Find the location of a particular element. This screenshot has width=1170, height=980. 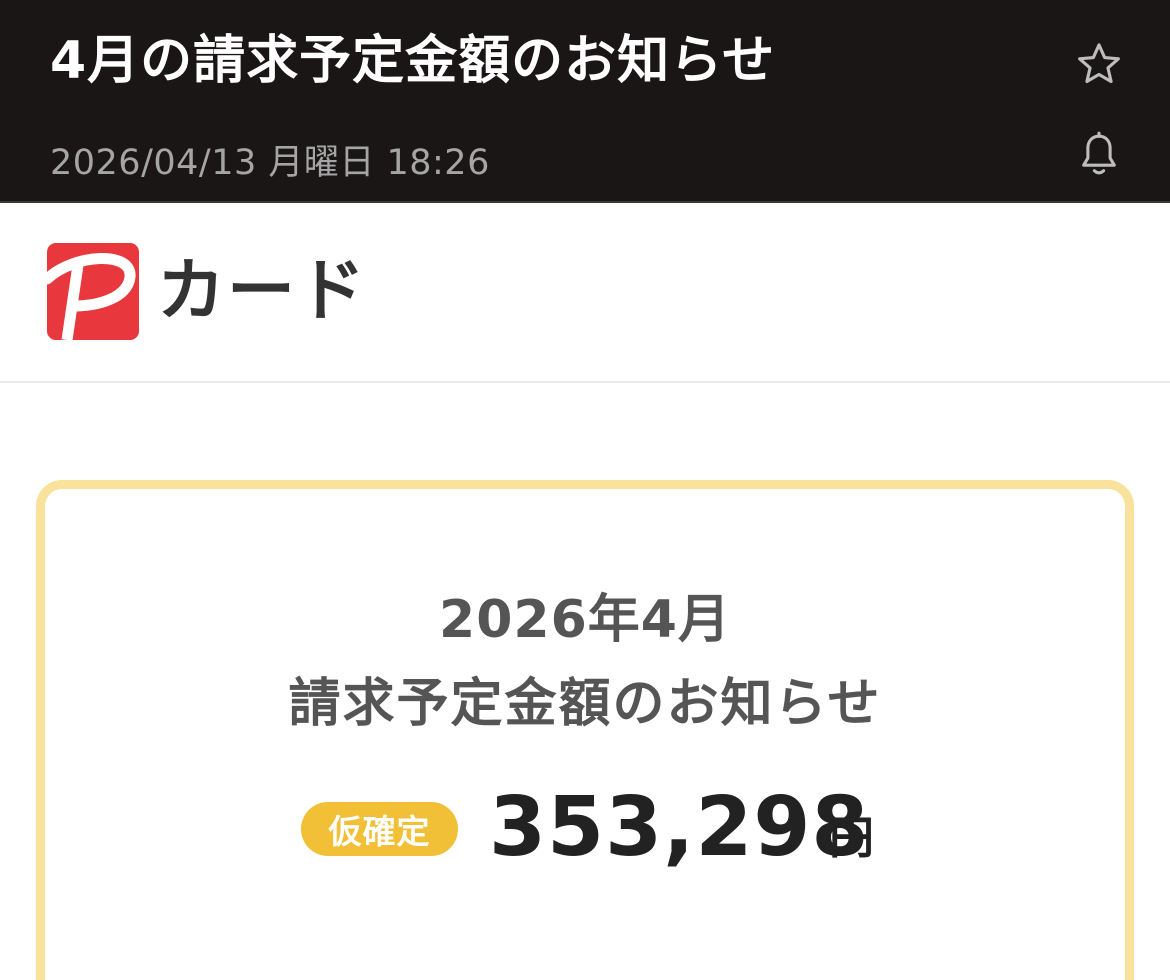

star-icon is located at coordinates (1099, 63).